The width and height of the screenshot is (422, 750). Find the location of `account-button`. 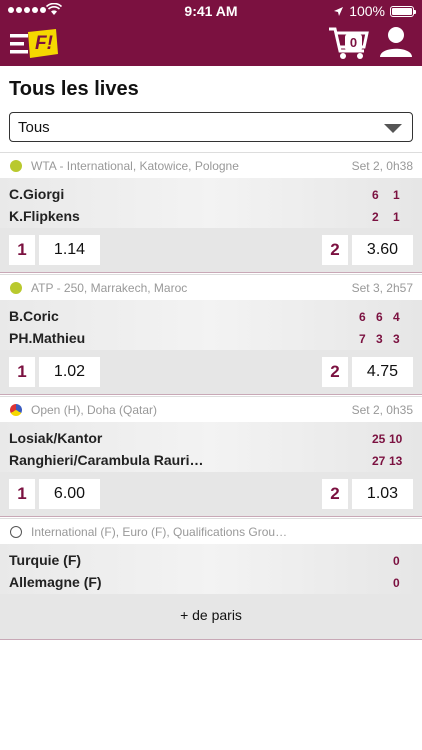

account-button is located at coordinates (396, 42).